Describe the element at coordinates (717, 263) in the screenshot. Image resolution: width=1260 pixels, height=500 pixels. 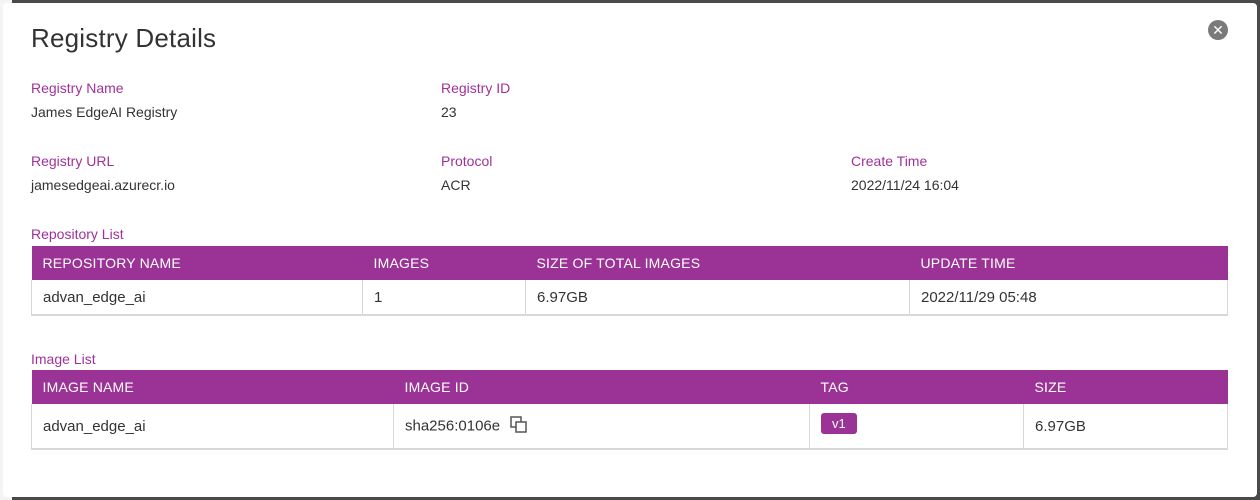
I see `column-header-size-of-total-images: SIZE OF TOTAL IMAGES` at that location.